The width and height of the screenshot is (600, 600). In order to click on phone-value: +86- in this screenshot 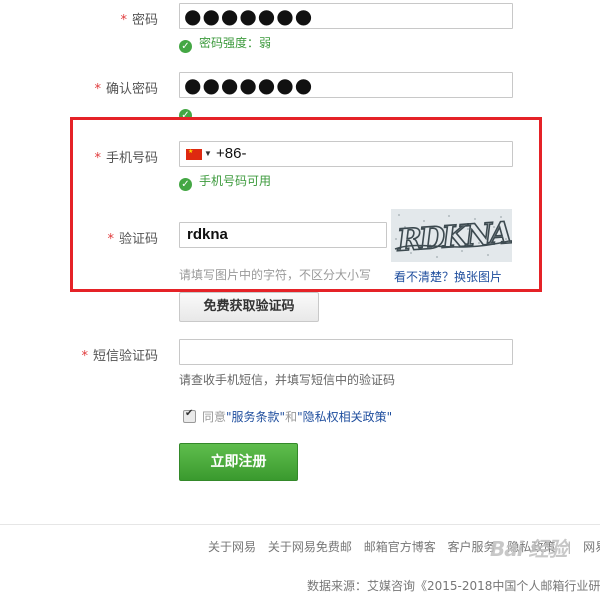, I will do `click(231, 153)`.